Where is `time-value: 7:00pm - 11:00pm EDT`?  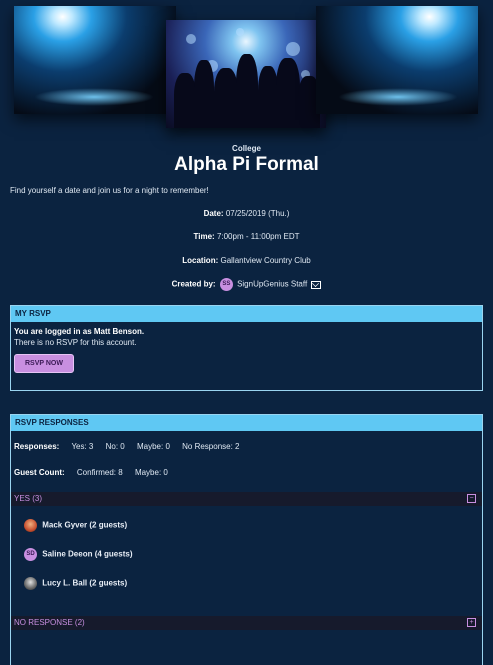
time-value: 7:00pm - 11:00pm EDT is located at coordinates (258, 236).